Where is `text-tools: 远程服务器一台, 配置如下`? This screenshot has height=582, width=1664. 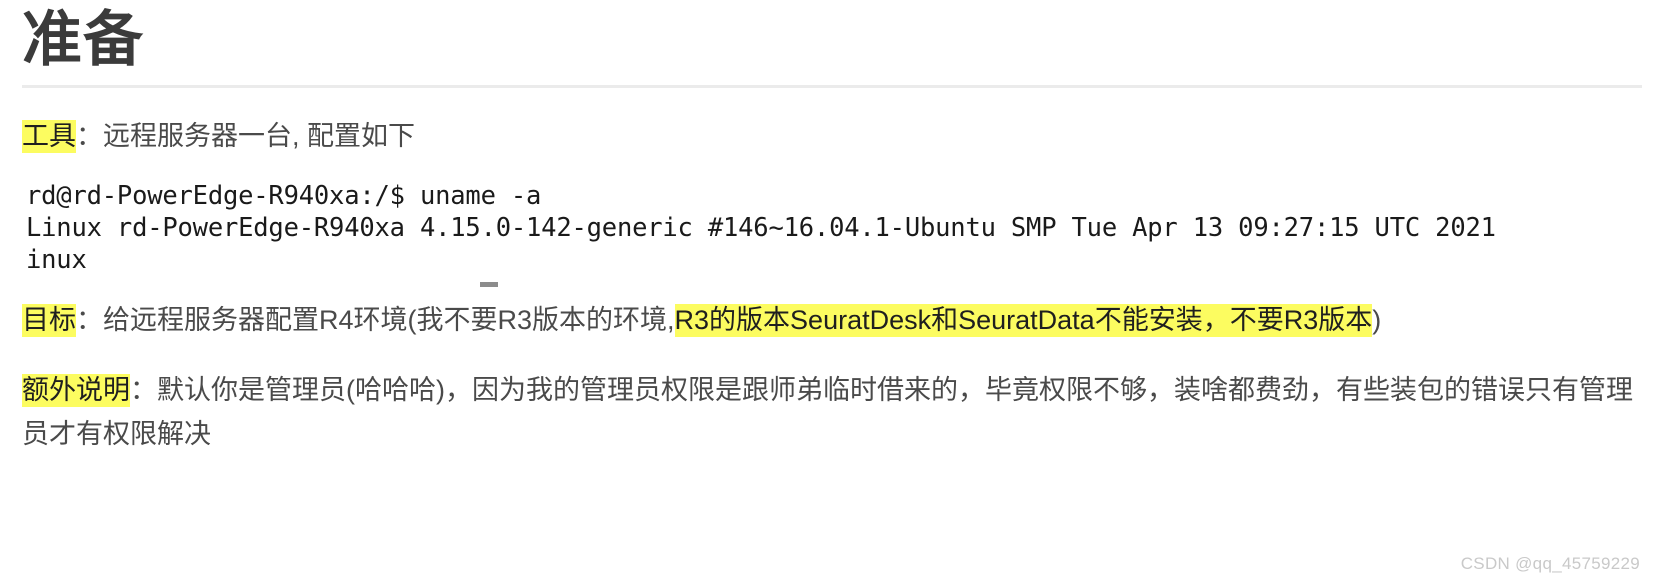 text-tools: 远程服务器一台, 配置如下 is located at coordinates (259, 136).